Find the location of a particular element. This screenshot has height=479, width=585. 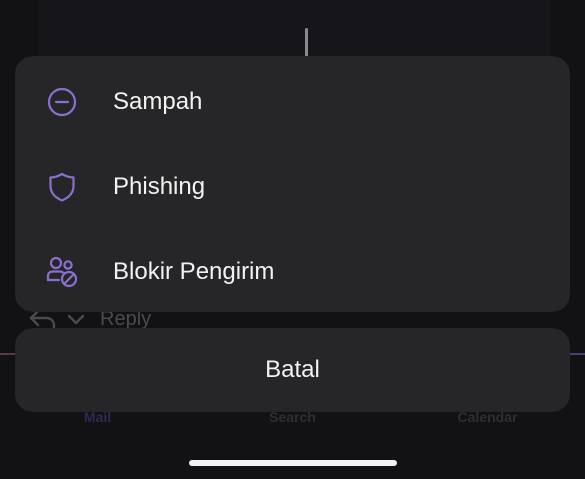

minus-circle-icon is located at coordinates (62, 102).